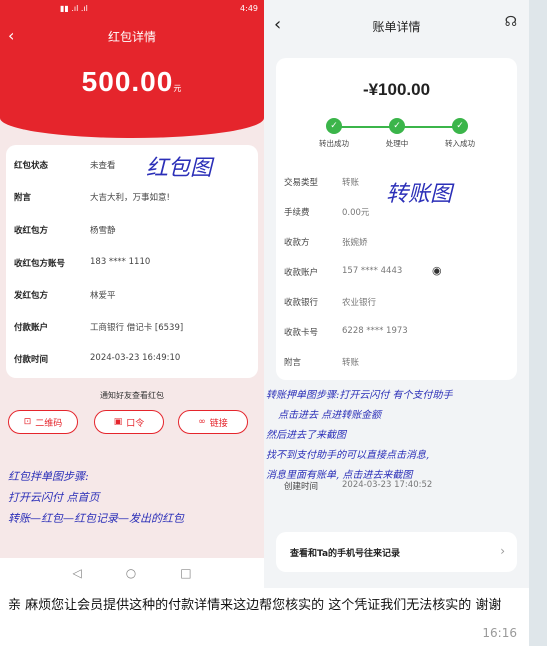 The image size is (547, 646). Describe the element at coordinates (345, 554) in the screenshot. I see `phone-history-label: 查看和Ta的手机号往来记录` at that location.